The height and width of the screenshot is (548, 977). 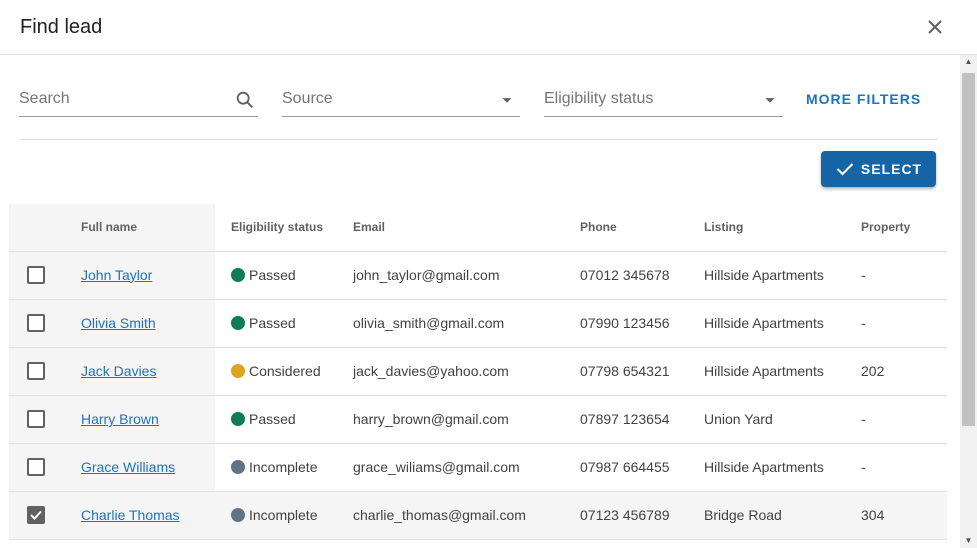 I want to click on checkmark-icon, so click(x=36, y=515).